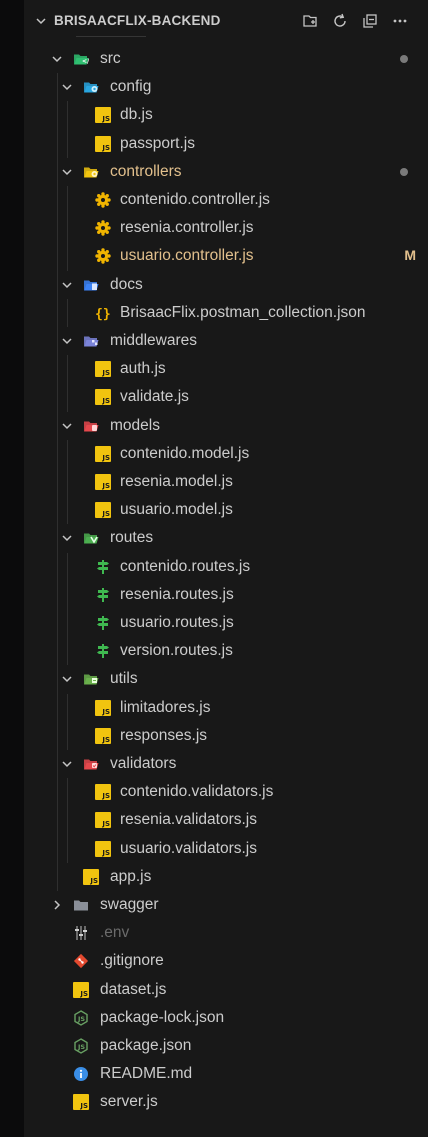  I want to click on git-status-badge: M, so click(410, 255).